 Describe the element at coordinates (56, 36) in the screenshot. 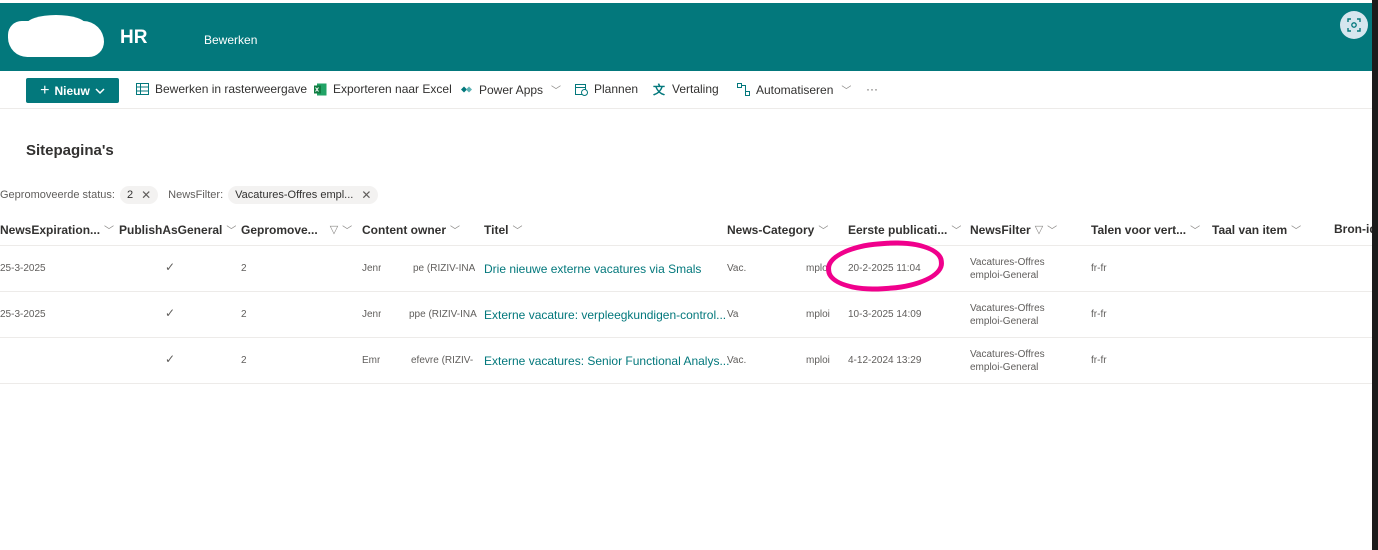

I see `redacted-logo` at that location.